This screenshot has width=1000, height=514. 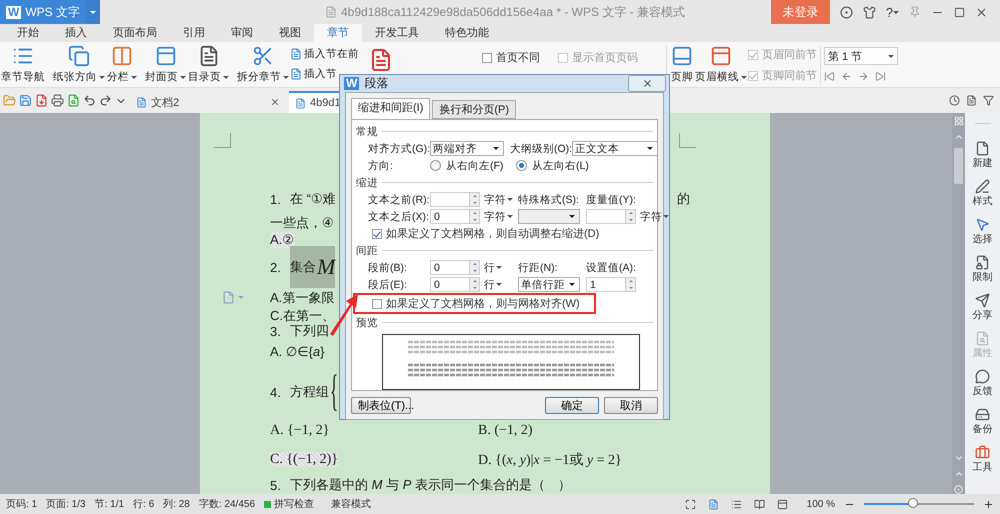 I want to click on ribbon-button: 纸张方向, so click(x=79, y=63).